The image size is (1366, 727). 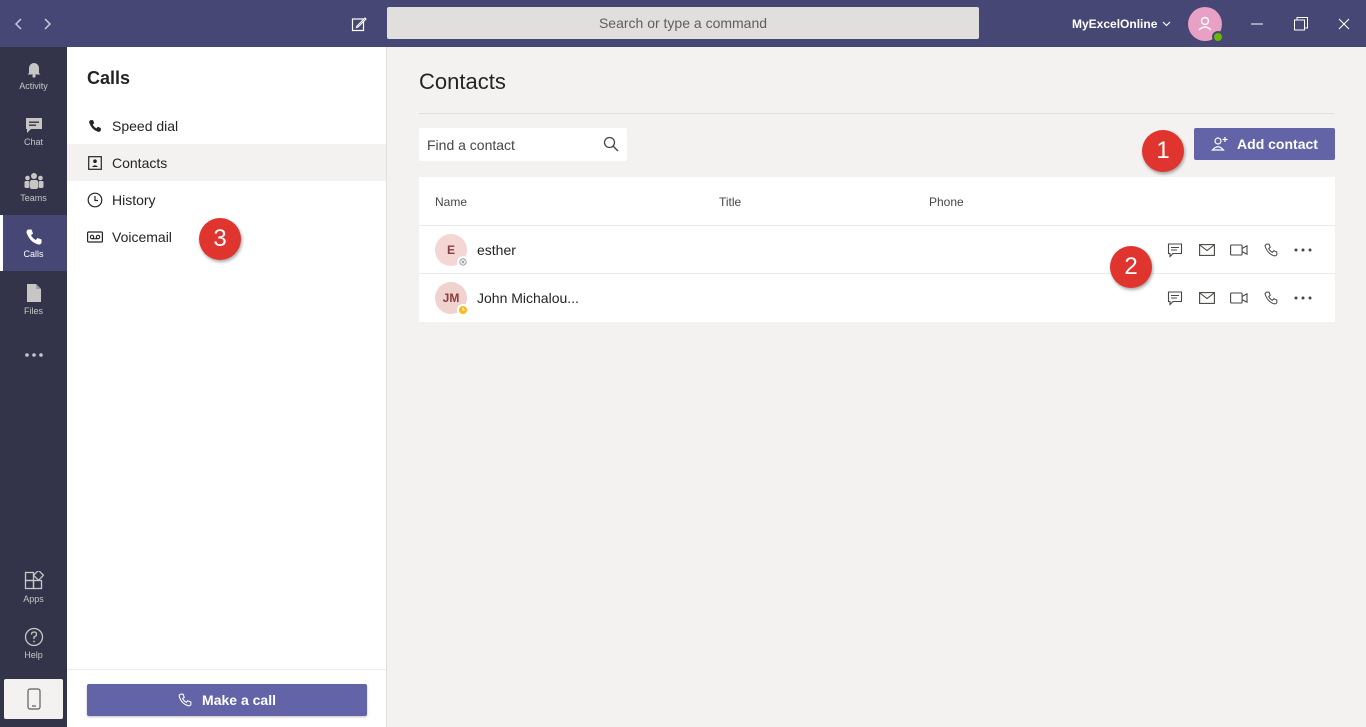 I want to click on contact-card-icon, so click(x=95, y=163).